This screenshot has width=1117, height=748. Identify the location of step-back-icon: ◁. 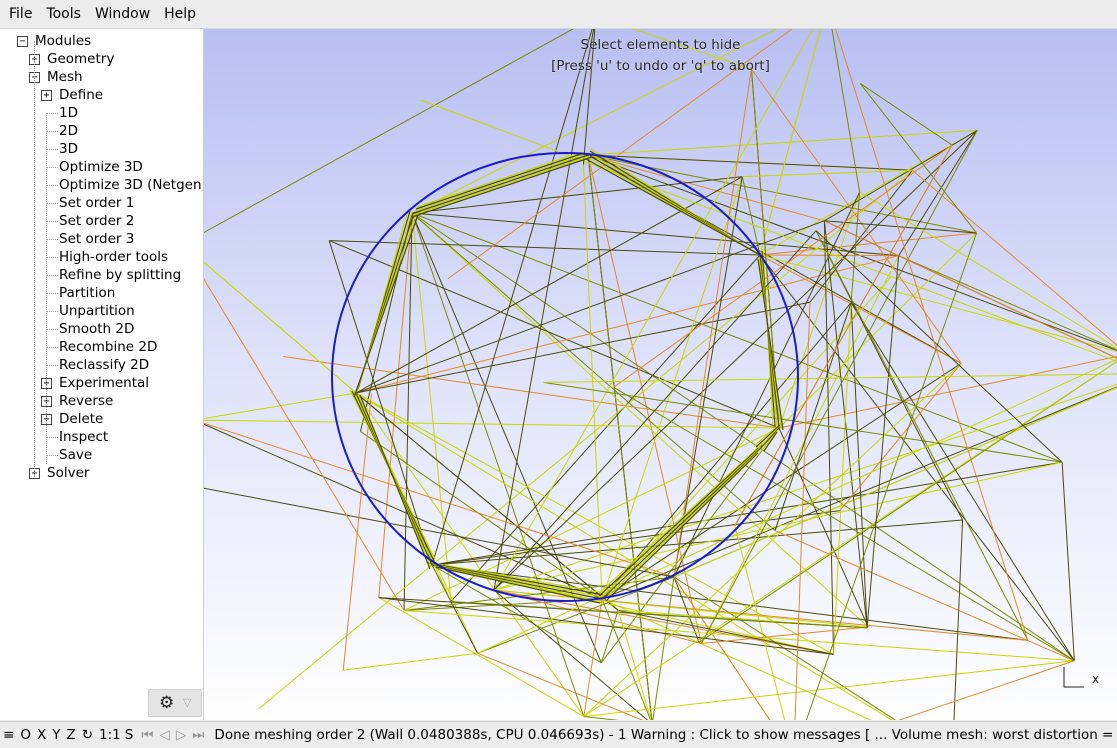
(164, 735).